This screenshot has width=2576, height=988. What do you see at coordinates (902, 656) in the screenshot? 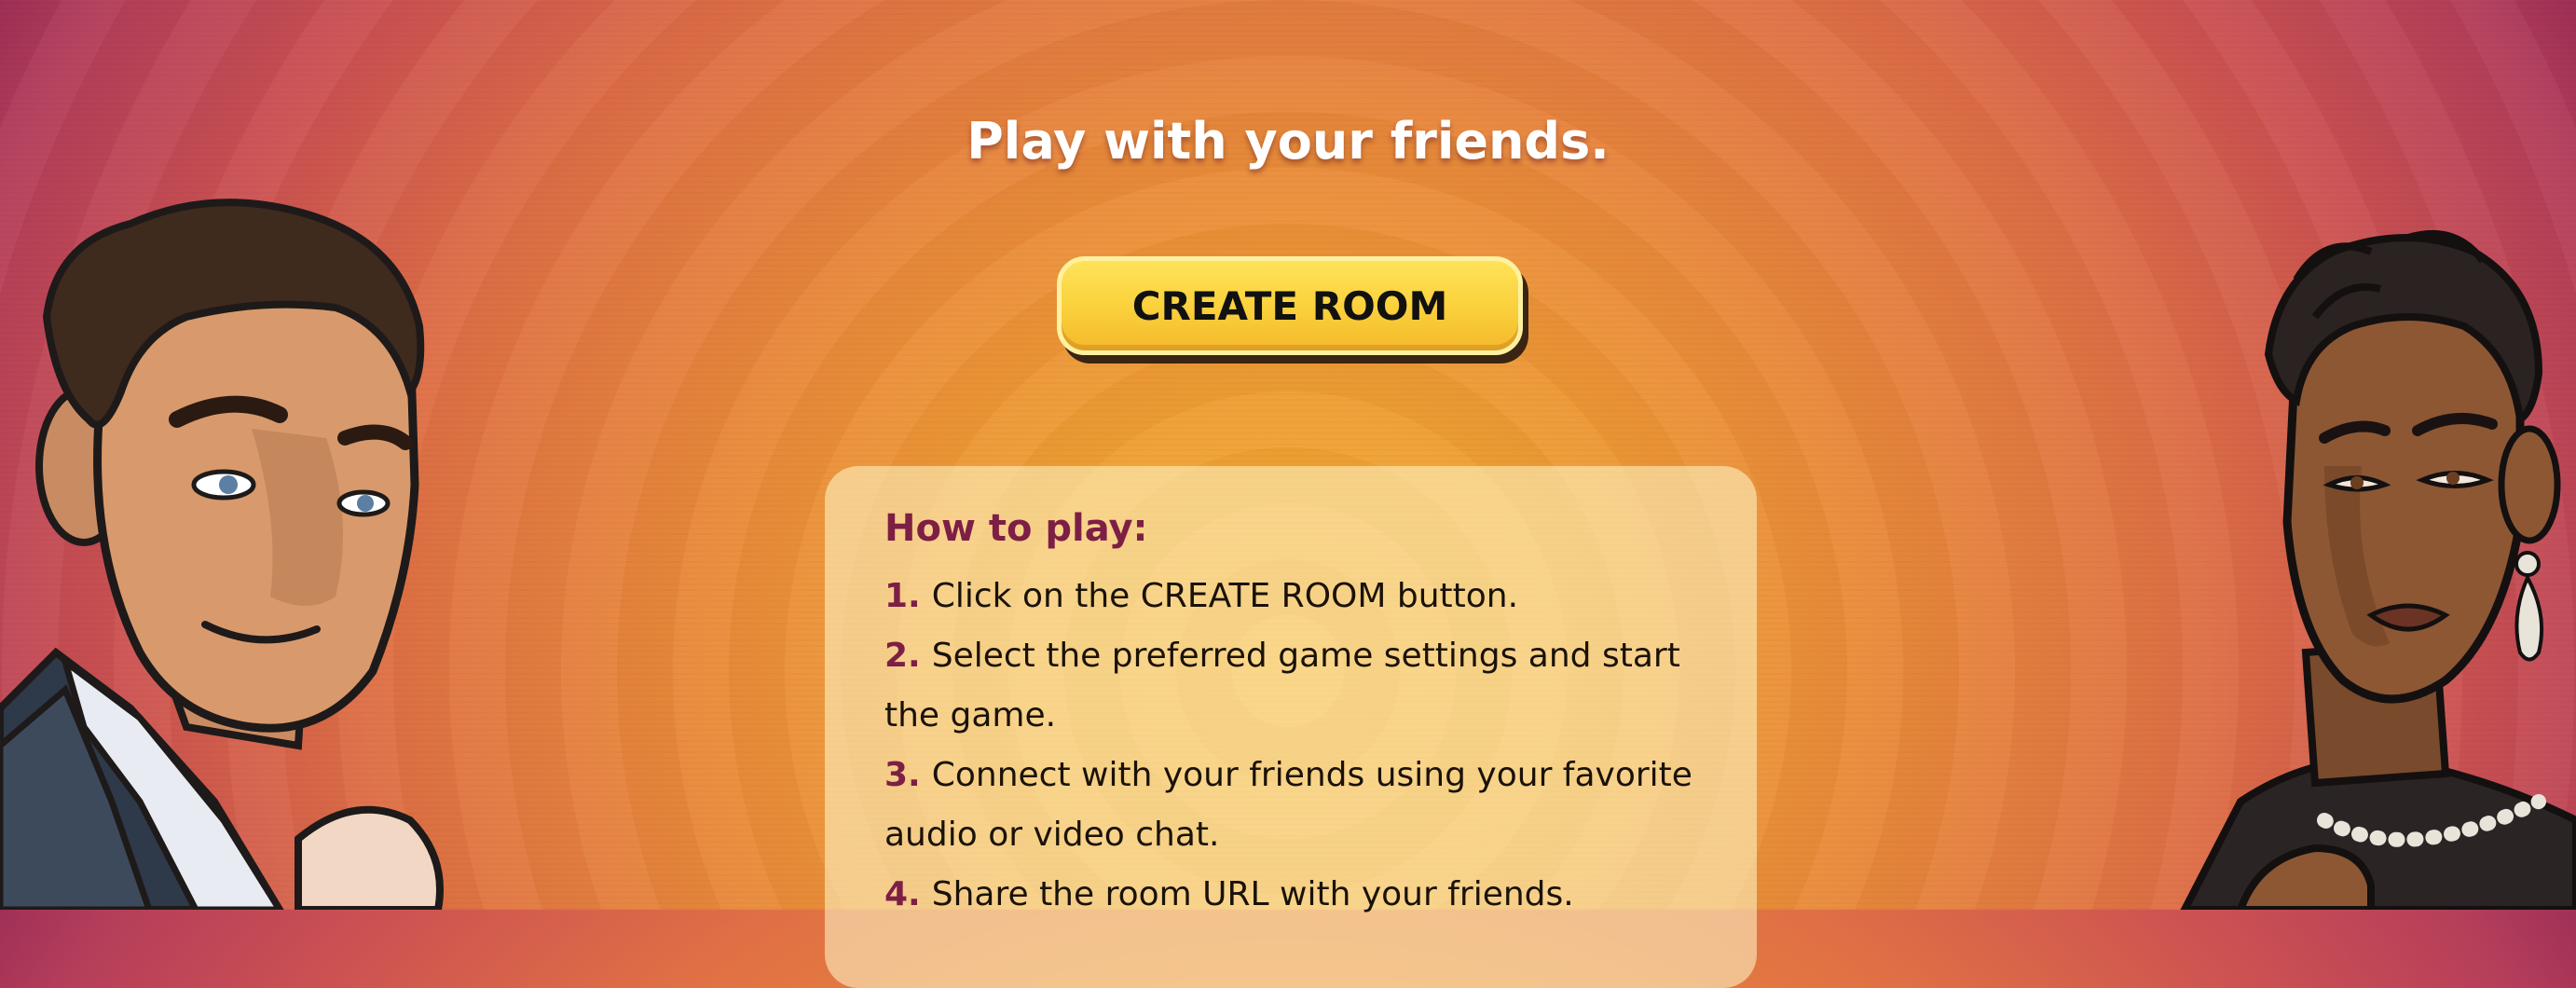
I see `step-number: 2.` at bounding box center [902, 656].